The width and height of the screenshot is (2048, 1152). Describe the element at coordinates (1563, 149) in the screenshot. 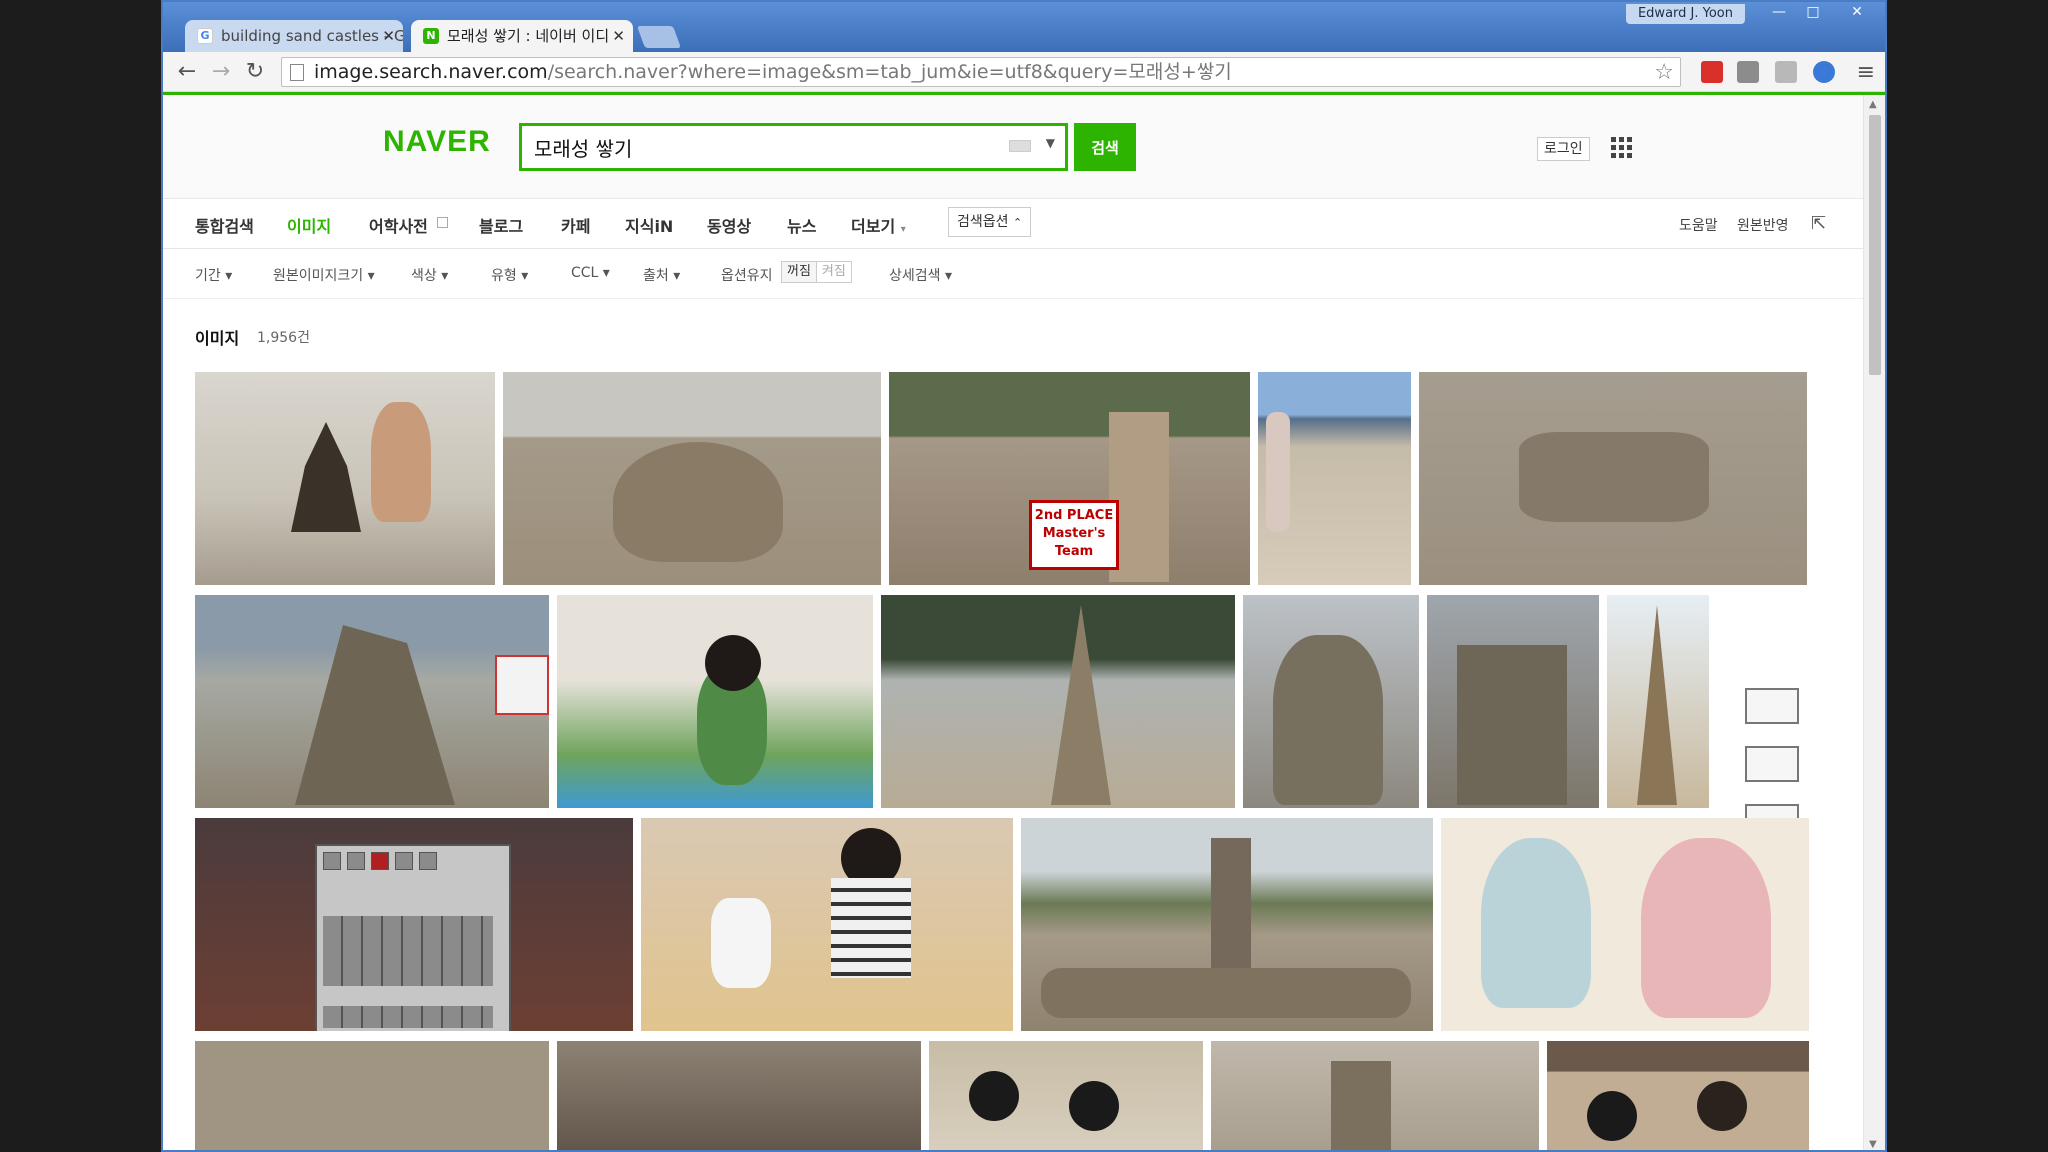

I see `login-button: 로그인` at that location.